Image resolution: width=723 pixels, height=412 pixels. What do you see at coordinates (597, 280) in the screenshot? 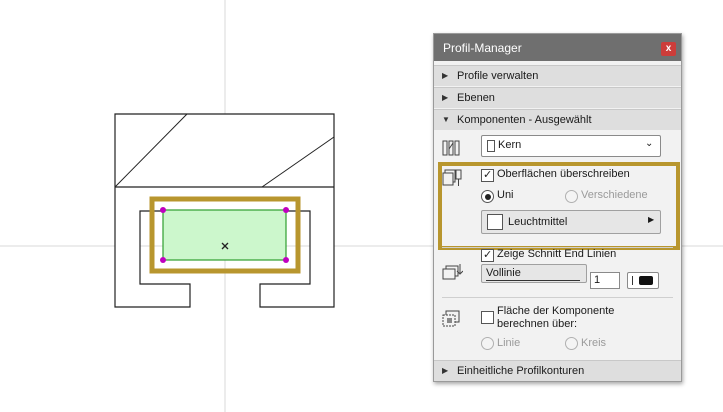
I see `pen-number-value: 1` at bounding box center [597, 280].